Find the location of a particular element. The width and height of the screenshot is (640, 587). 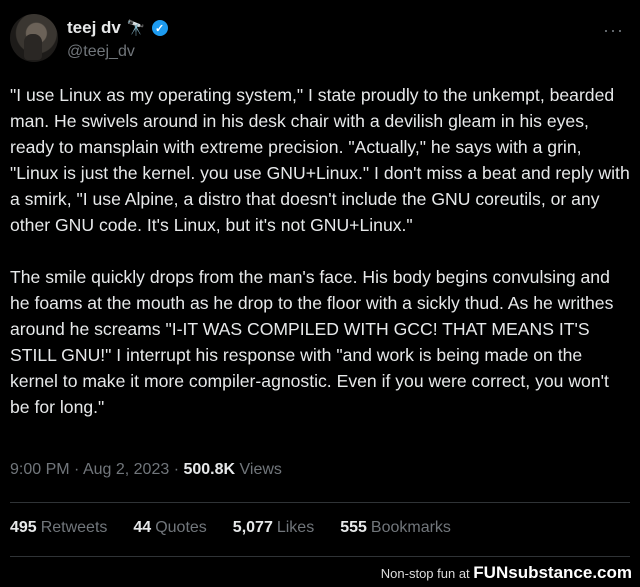

retweets-count: 495 is located at coordinates (23, 527).